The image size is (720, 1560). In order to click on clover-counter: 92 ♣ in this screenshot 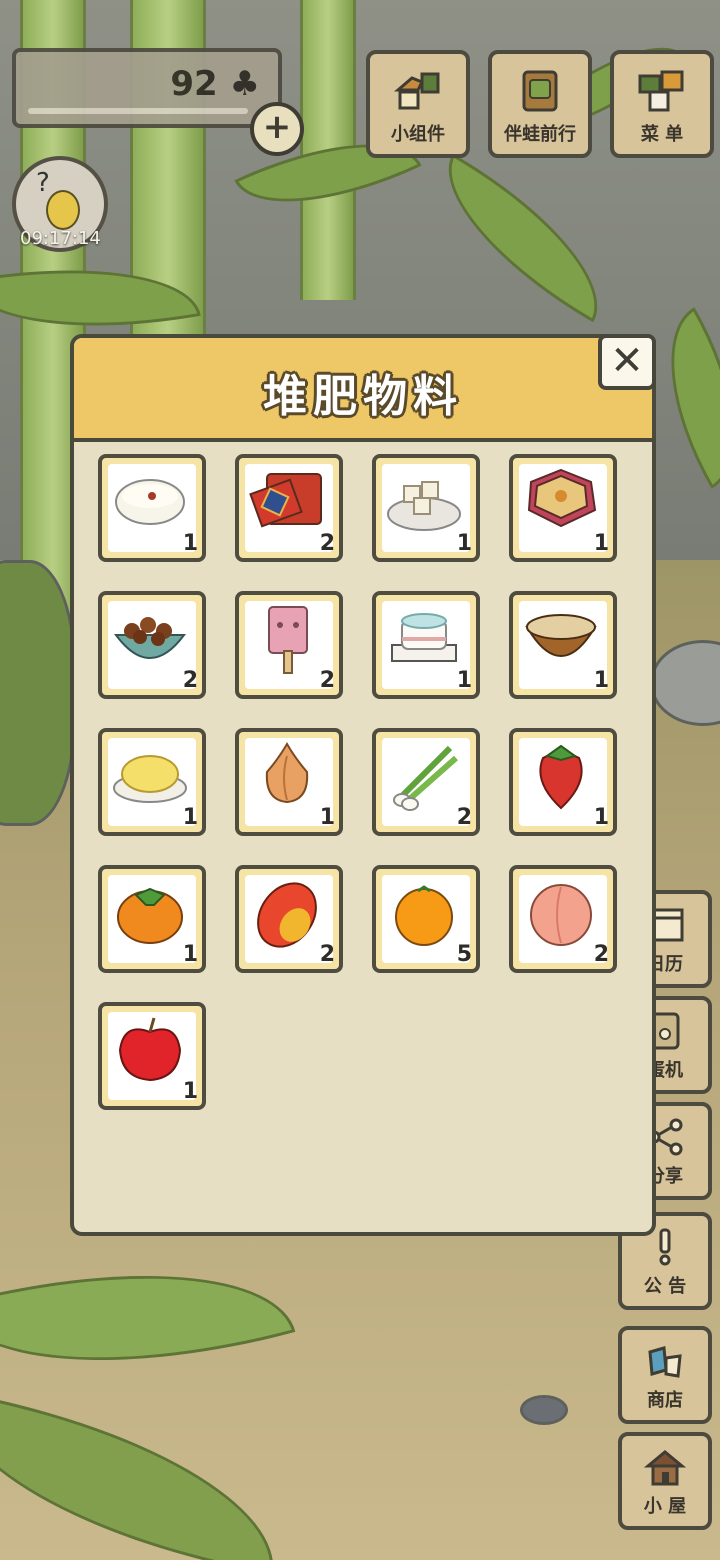, I will do `click(147, 88)`.